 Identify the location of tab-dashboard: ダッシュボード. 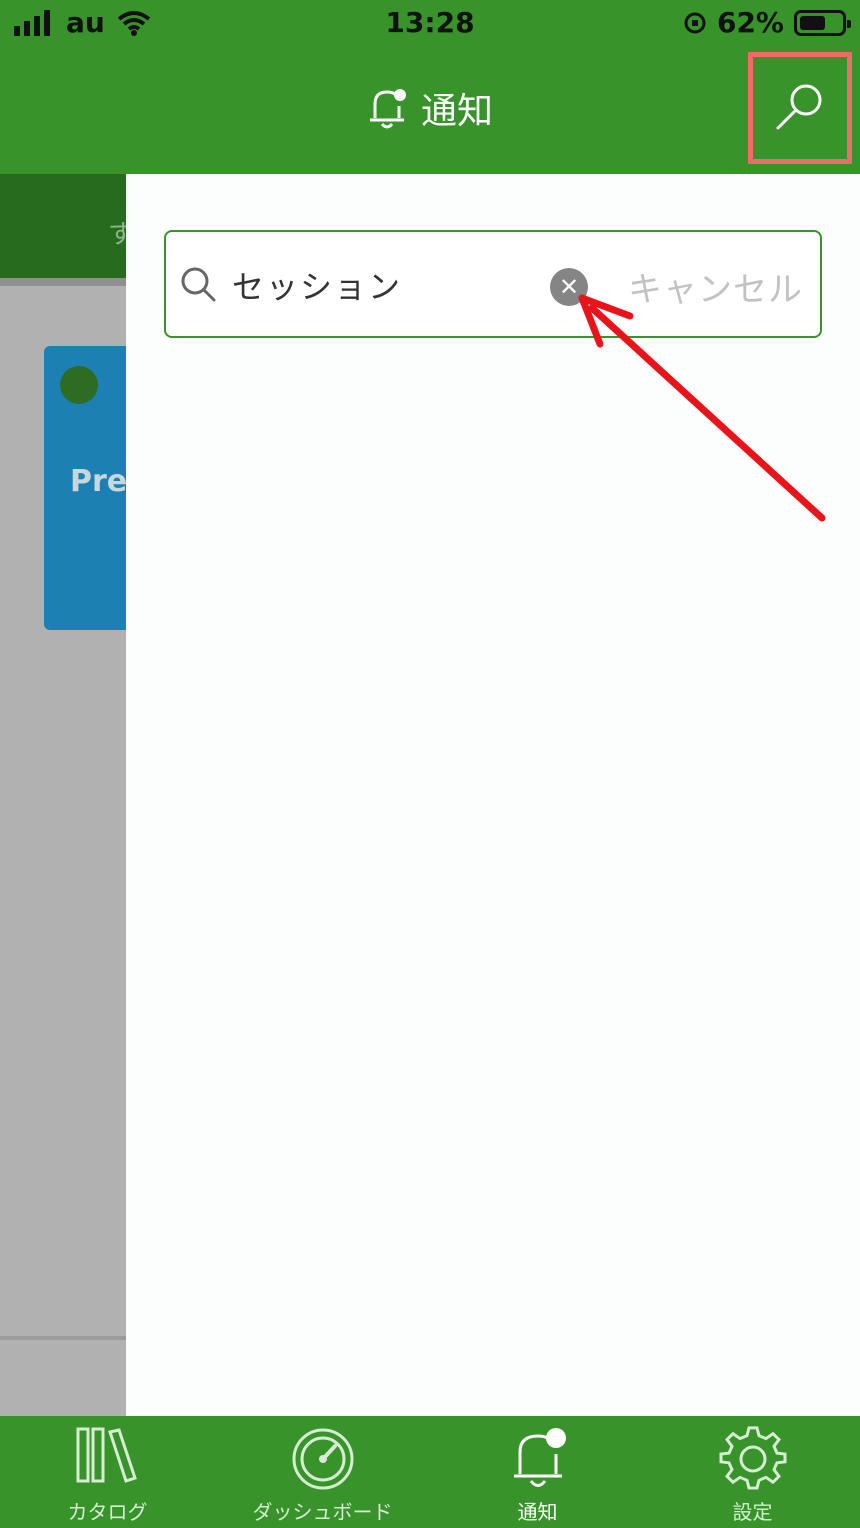
(322, 1472).